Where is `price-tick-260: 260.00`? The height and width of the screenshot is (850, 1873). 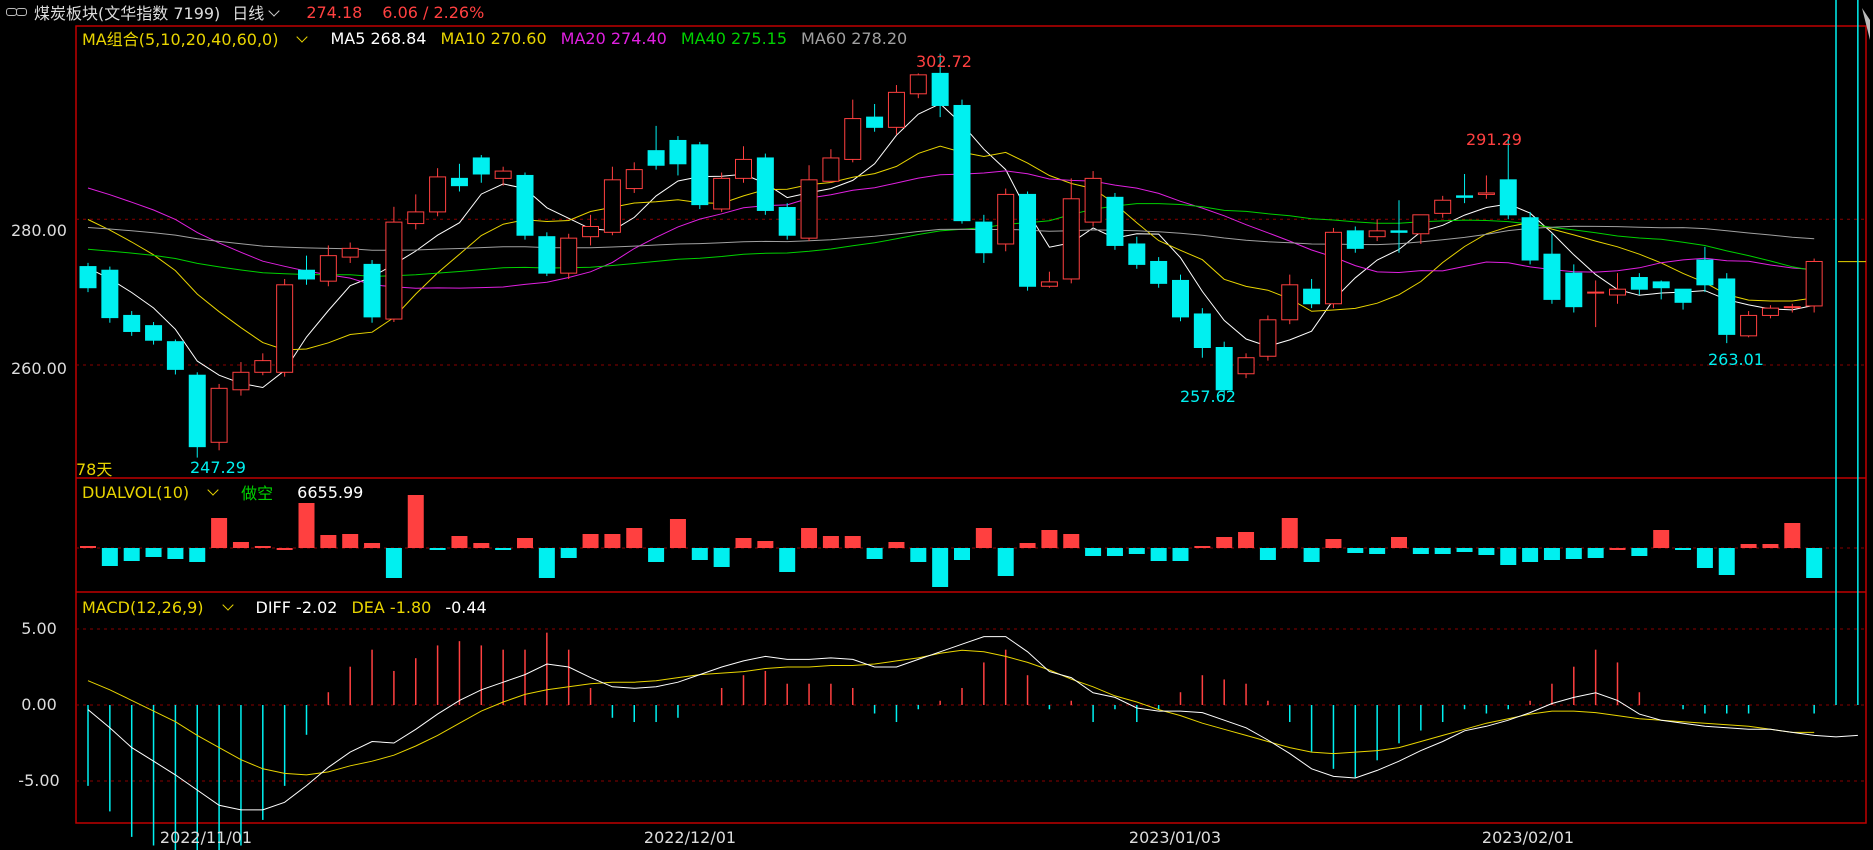 price-tick-260: 260.00 is located at coordinates (39, 368).